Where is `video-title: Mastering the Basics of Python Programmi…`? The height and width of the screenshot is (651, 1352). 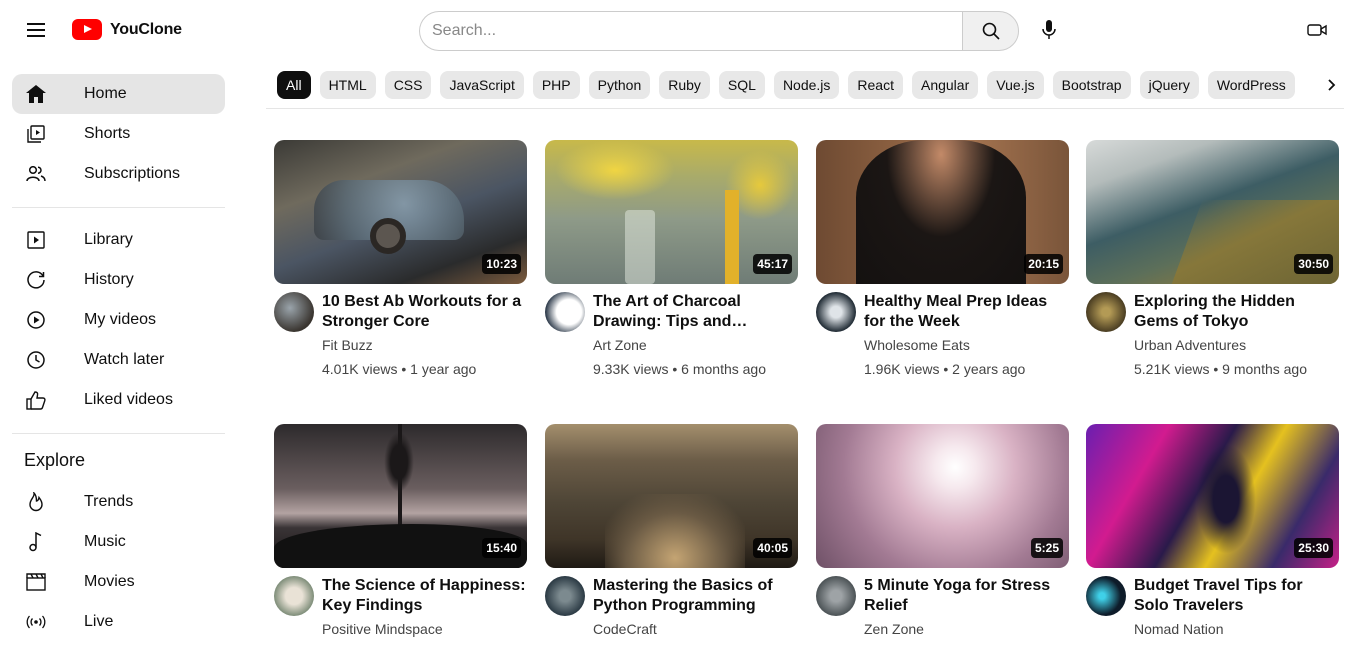
video-title: Mastering the Basics of Python Programmi… is located at coordinates (695, 596).